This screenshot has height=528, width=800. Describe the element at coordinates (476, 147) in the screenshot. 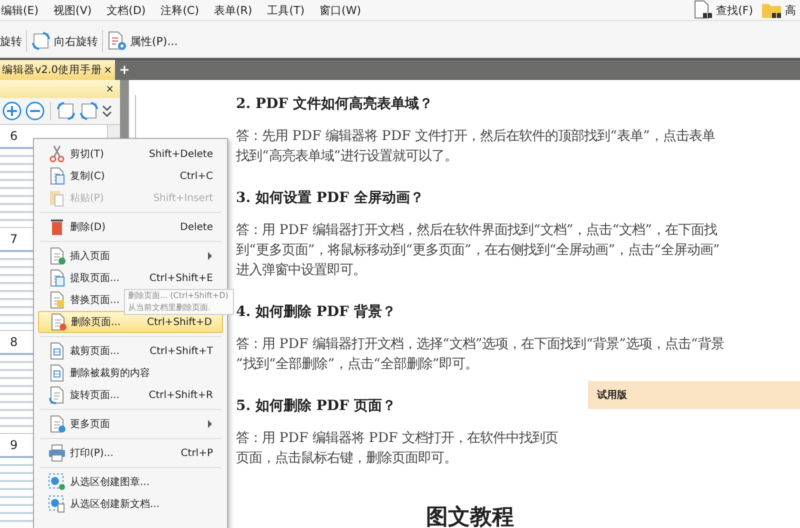

I see `answer-paragraph: 答：先用 PDF 编辑器将 PDF 文件打开，然后在软件的顶部找到“表单”，点击表单找到“高亮表单域”进行设置就可以了。` at that location.